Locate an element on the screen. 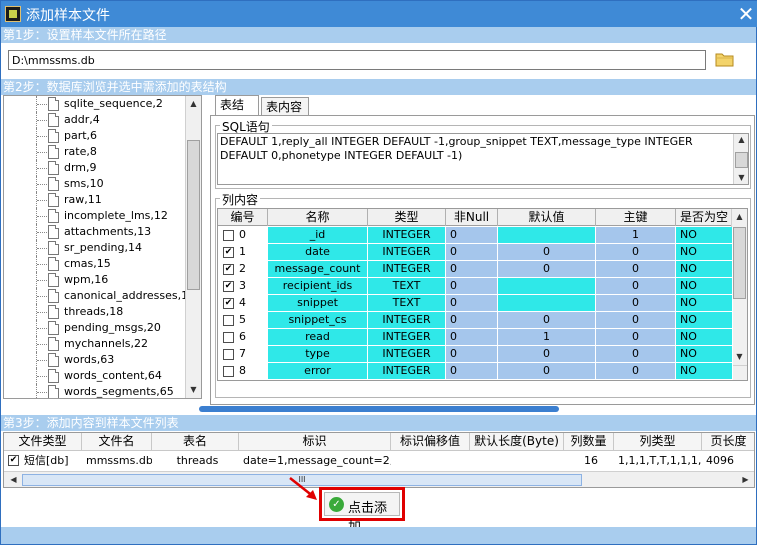  tree-item: sqlite_sequence,2 is located at coordinates (95, 104).